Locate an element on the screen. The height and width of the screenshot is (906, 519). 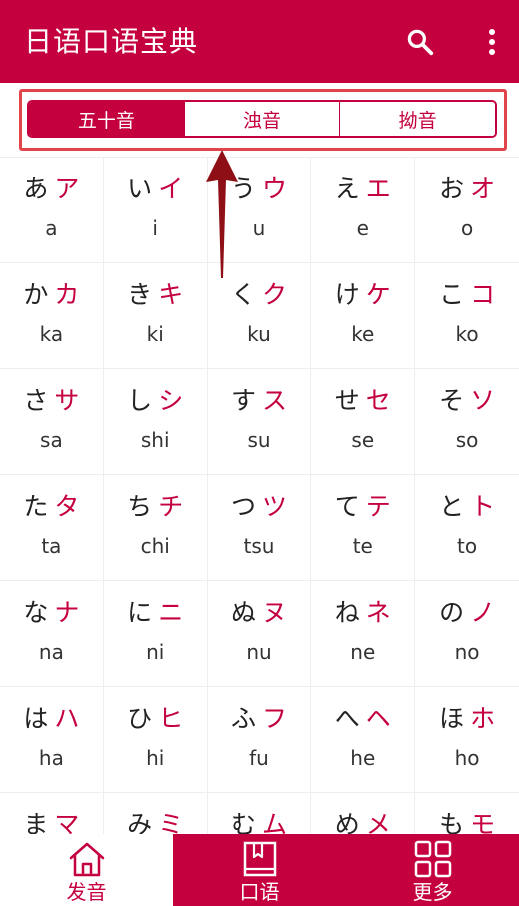
hiragana: け is located at coordinates (347, 294).